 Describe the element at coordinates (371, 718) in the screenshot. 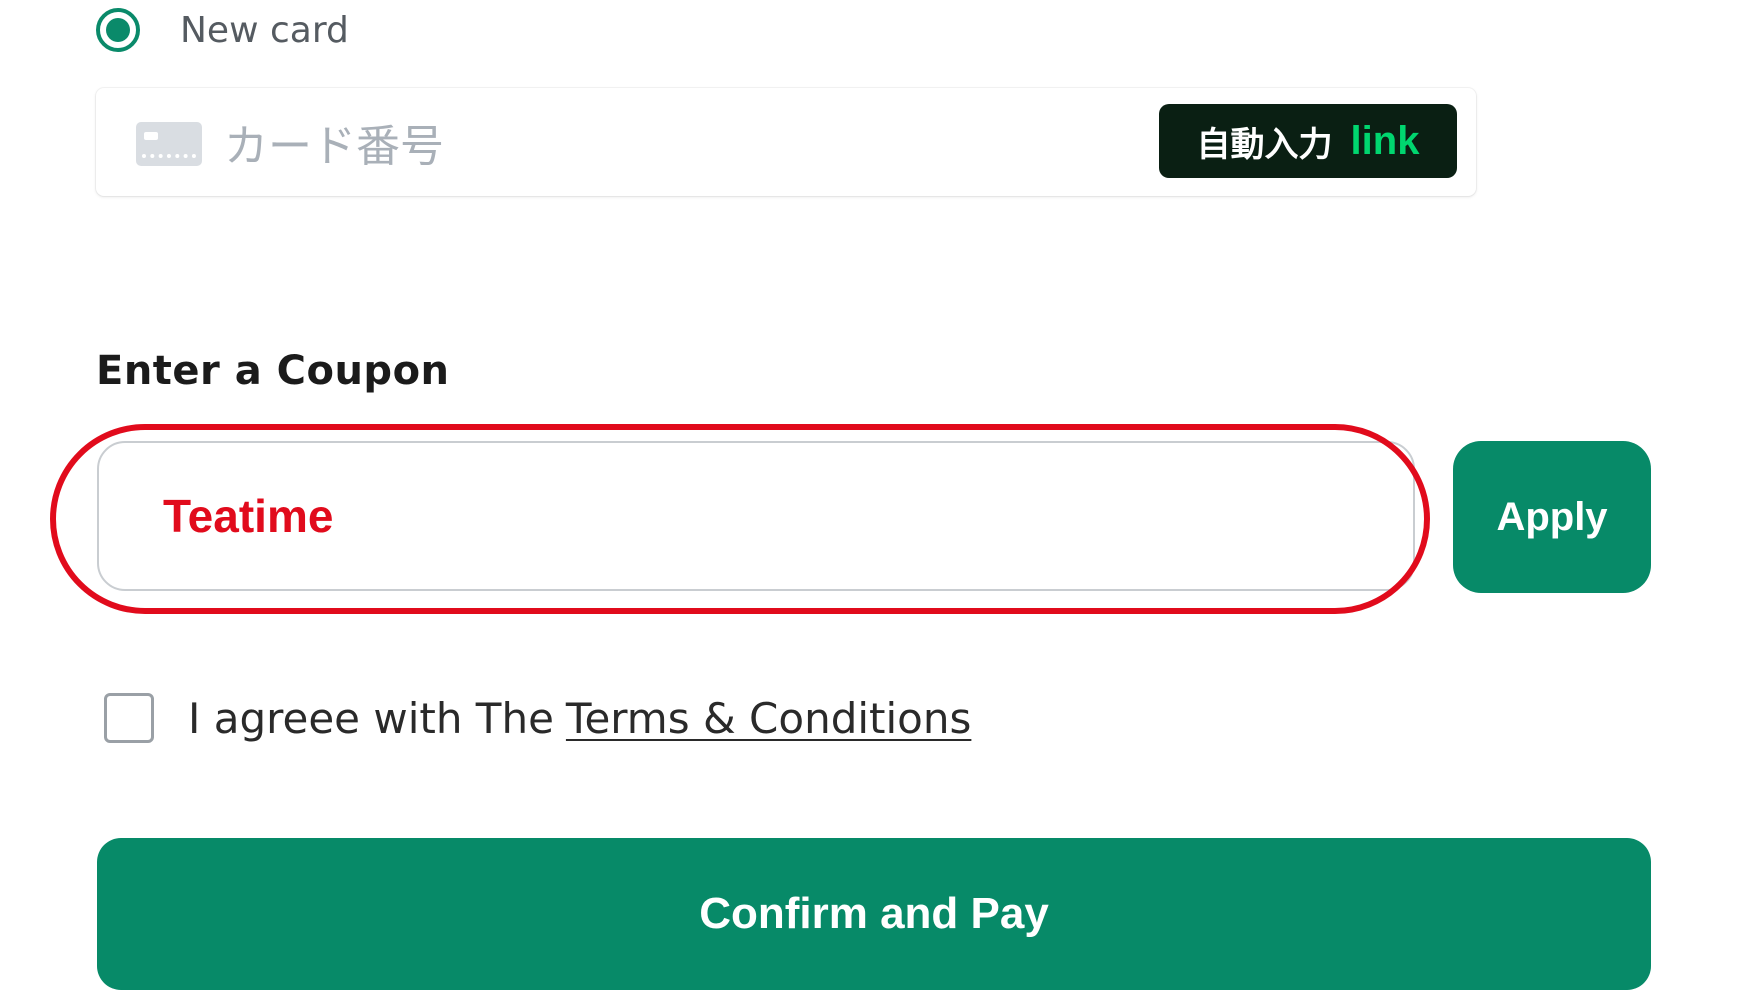

I see `terms-prefix-text: I agreee with The` at that location.